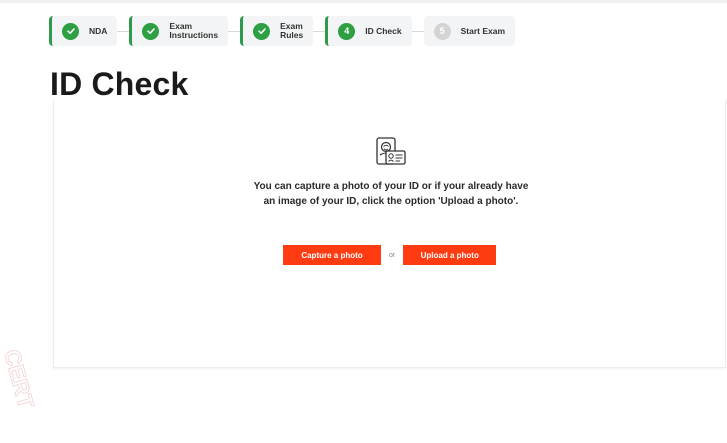  What do you see at coordinates (277, 31) in the screenshot?
I see `step-exam-rules: Exam Rules` at bounding box center [277, 31].